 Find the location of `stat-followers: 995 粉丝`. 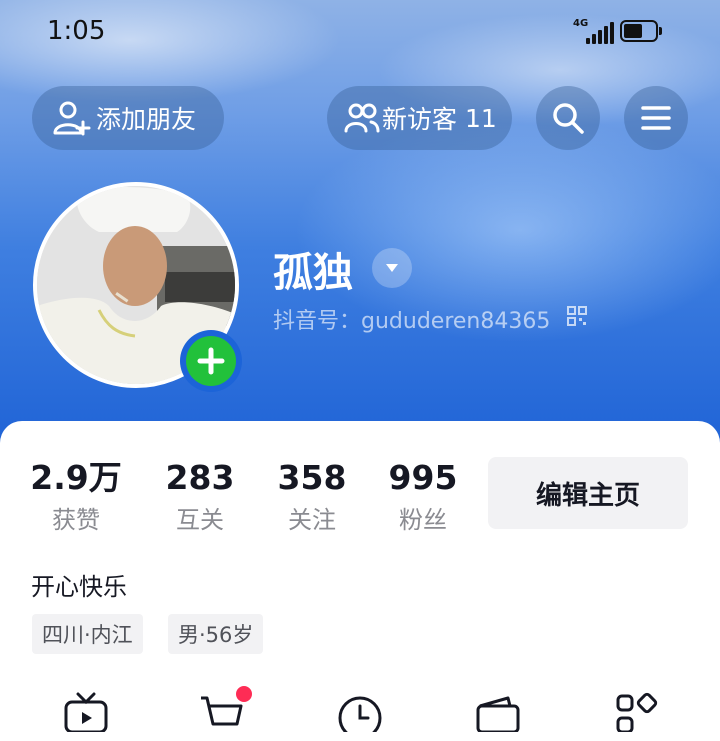

stat-followers: 995 粉丝 is located at coordinates (423, 497).